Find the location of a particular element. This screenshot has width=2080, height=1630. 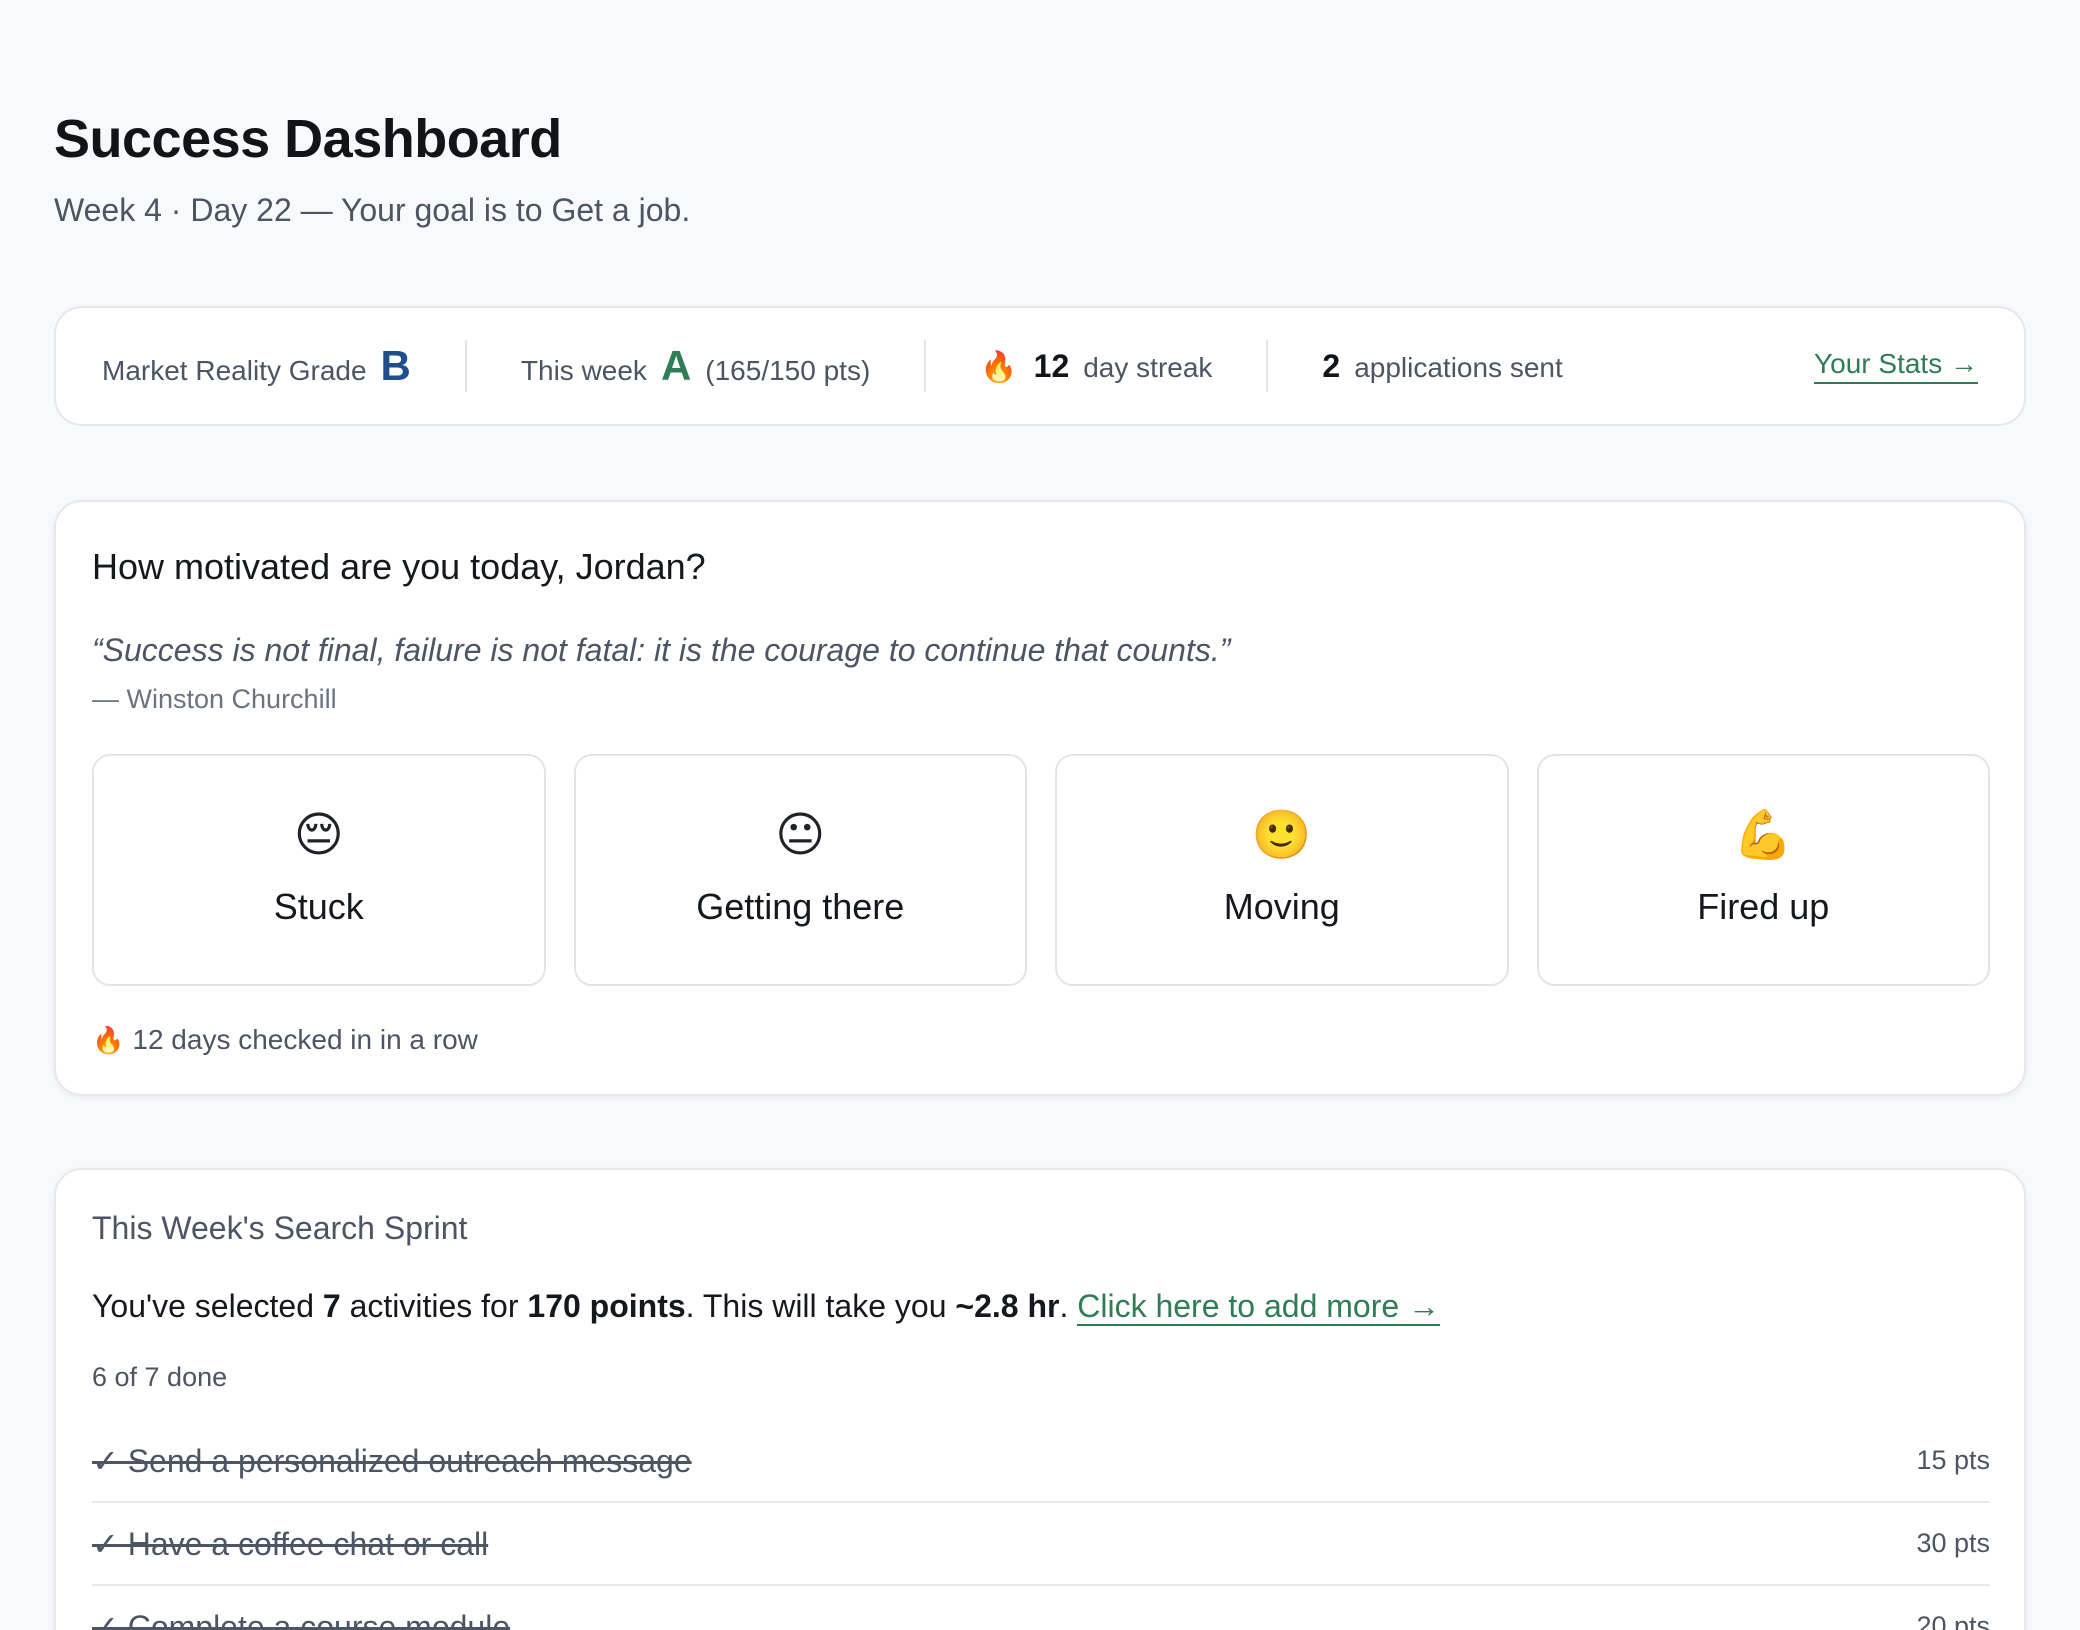

quote-author: — Winston Churchill is located at coordinates (214, 699).